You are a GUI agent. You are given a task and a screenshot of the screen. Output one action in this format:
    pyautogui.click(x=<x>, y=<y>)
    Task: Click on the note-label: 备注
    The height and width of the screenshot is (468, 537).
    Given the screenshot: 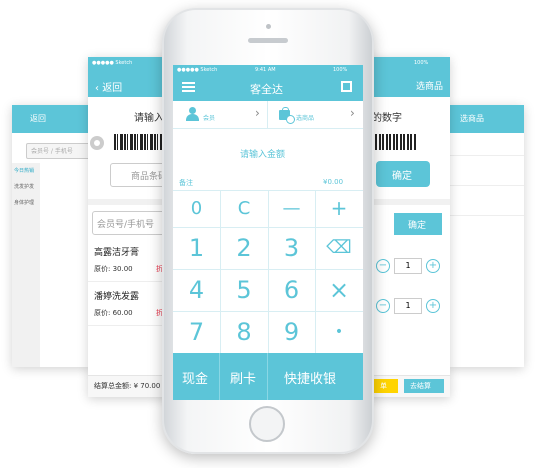 What is the action you would take?
    pyautogui.click(x=186, y=183)
    